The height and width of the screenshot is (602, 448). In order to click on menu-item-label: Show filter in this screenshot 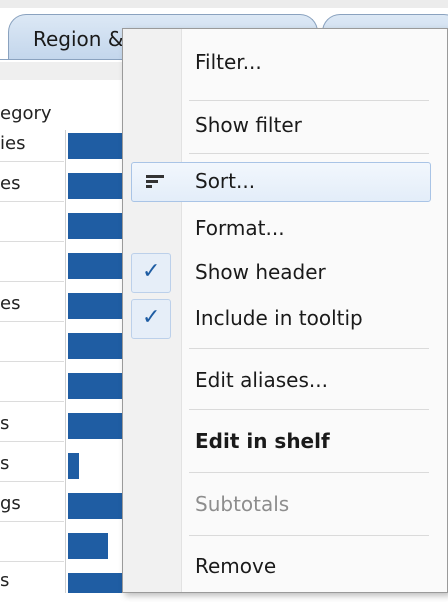, I will do `click(248, 125)`.